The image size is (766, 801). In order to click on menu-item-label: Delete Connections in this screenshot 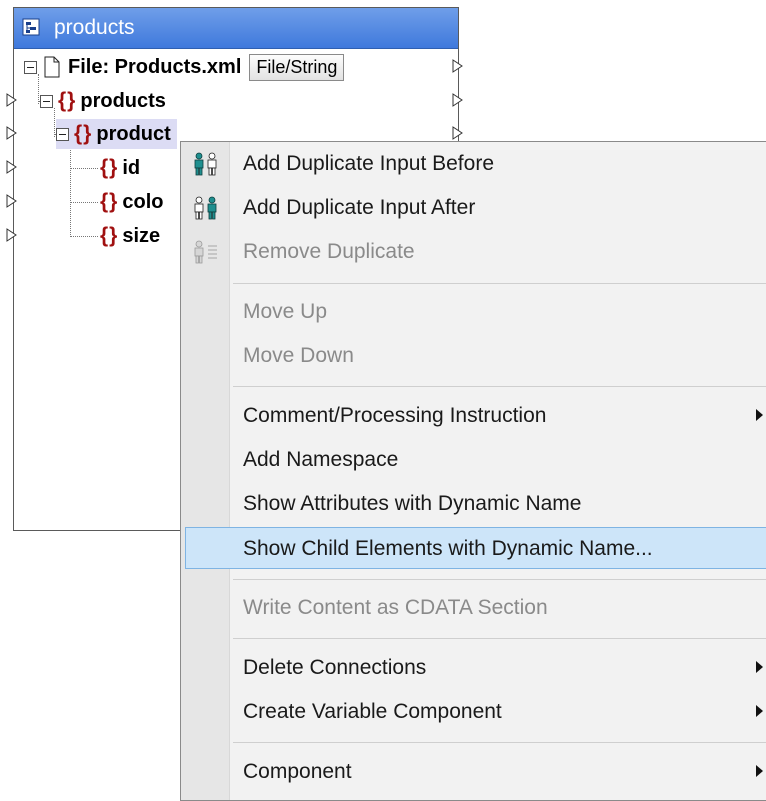, I will do `click(335, 667)`.